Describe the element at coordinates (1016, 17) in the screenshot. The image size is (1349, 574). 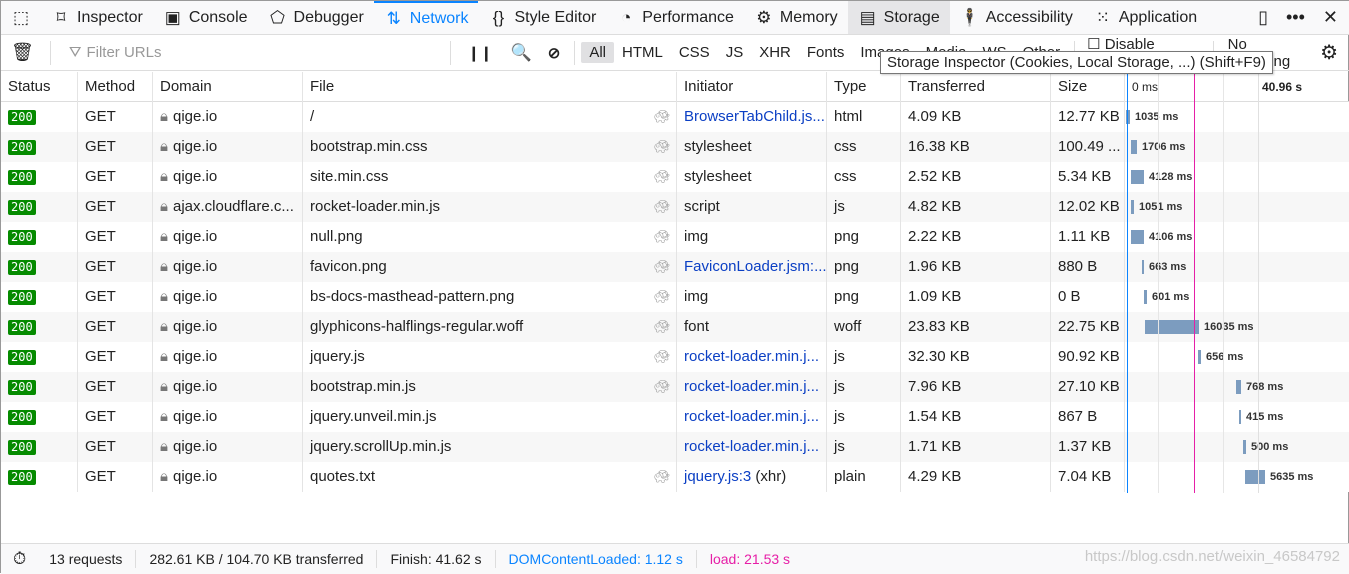
I see `tab-accessibility: 🕴 Accessibility` at that location.